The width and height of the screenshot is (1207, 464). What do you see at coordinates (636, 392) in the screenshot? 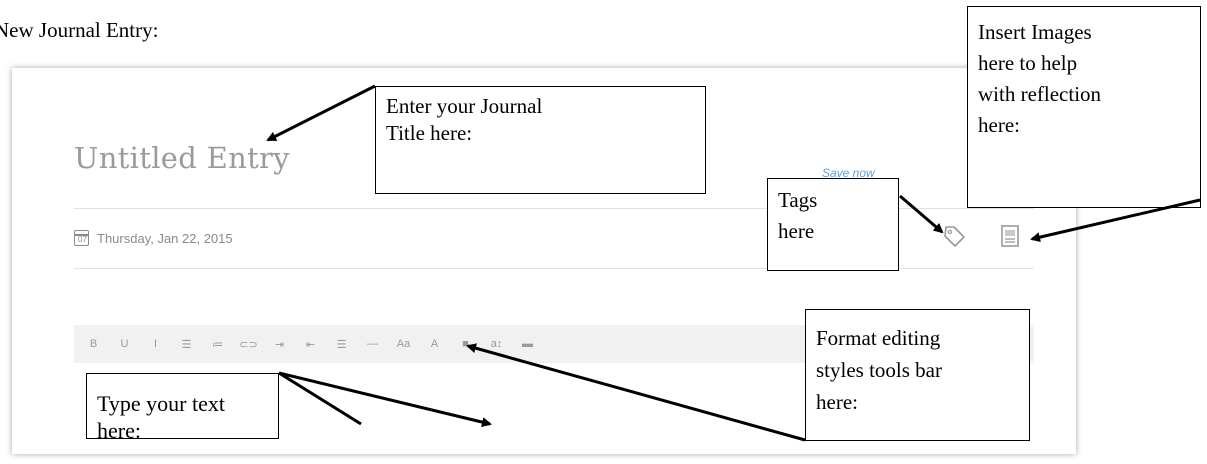
I see `arrow-format` at bounding box center [636, 392].